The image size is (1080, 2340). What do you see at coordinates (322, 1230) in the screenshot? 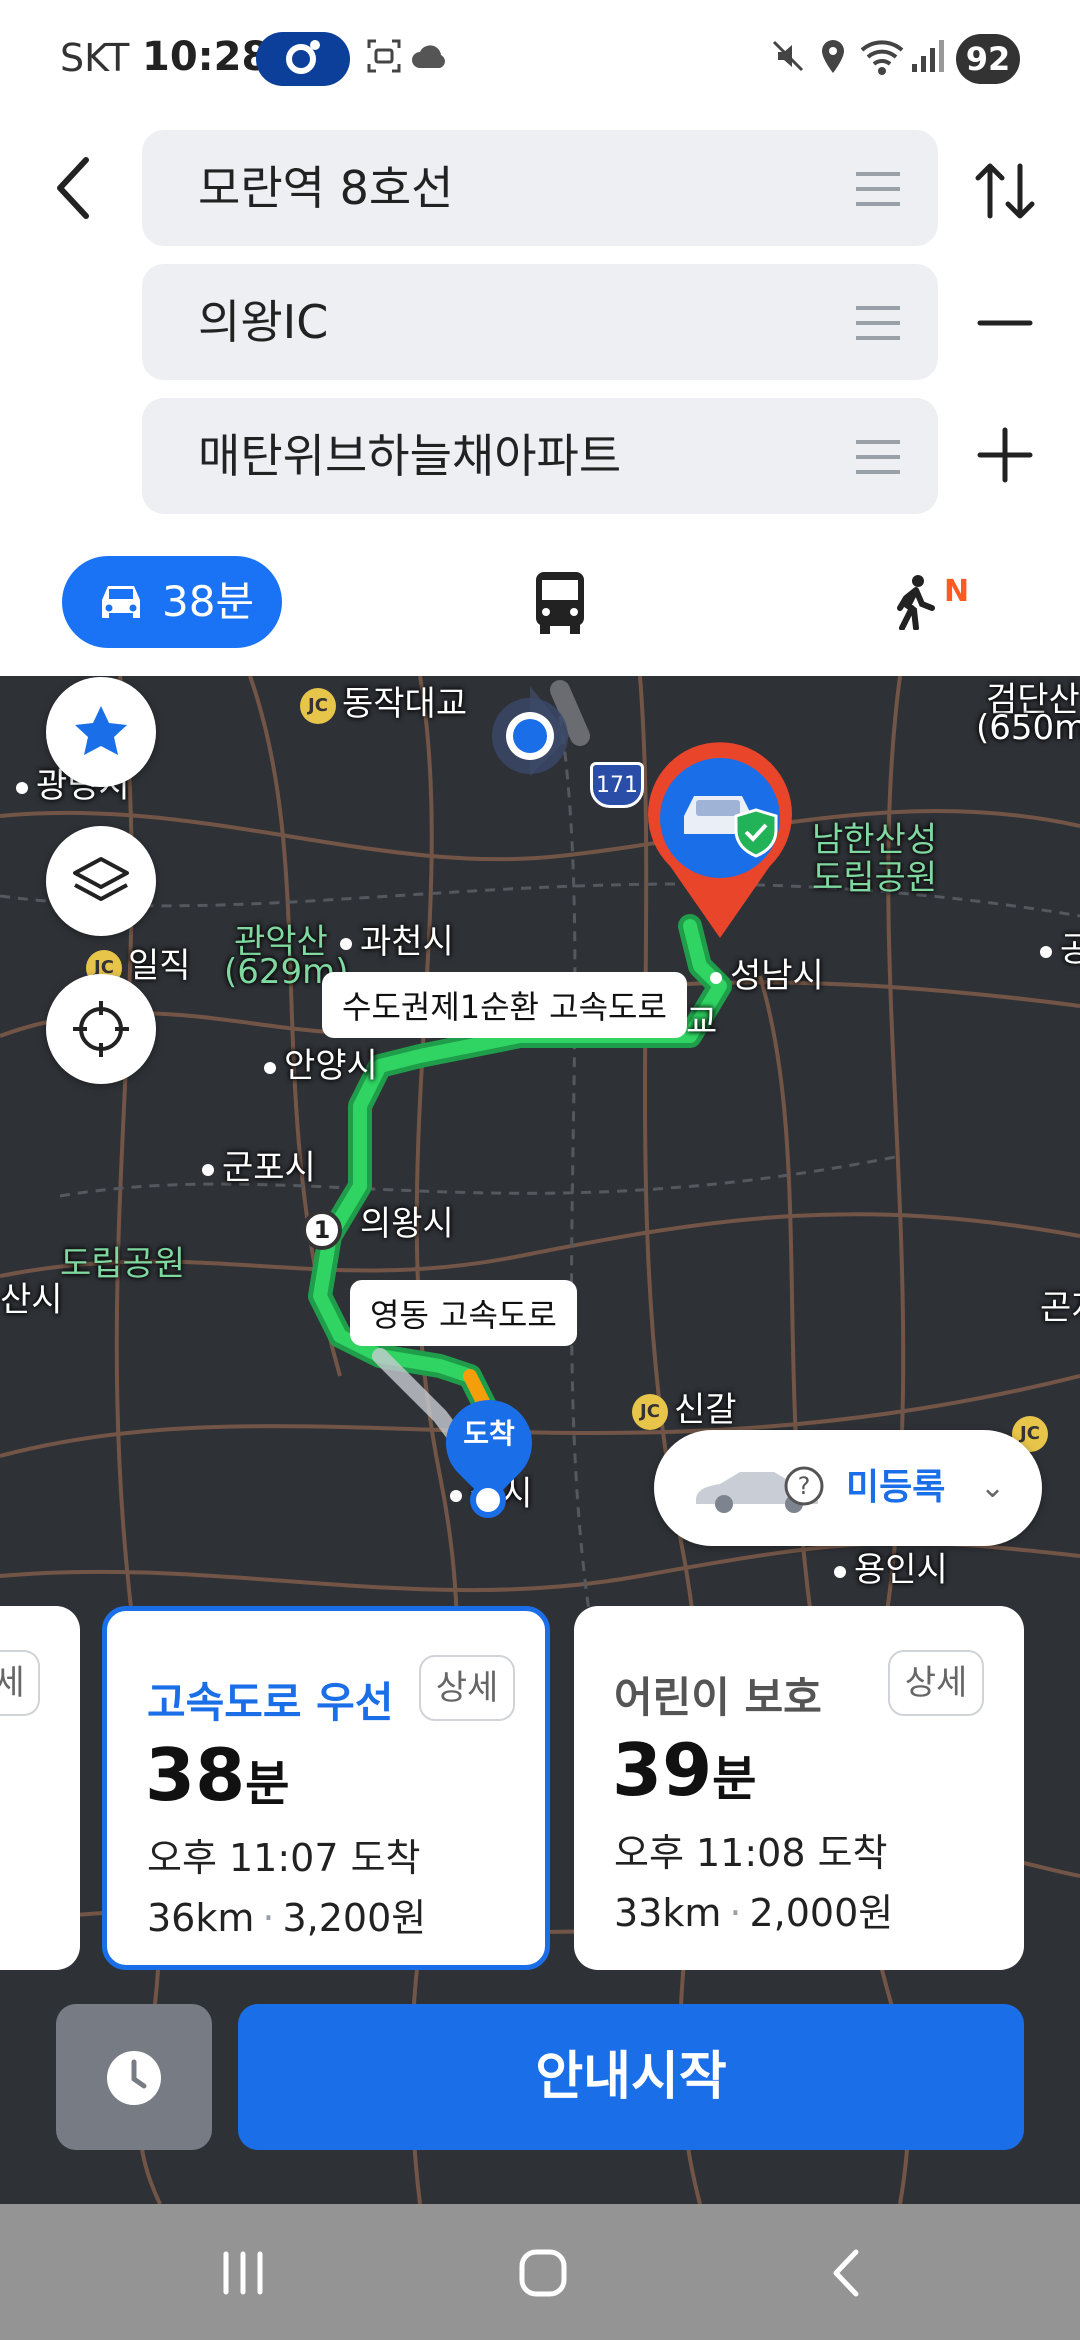
I see `waypoint-number-marker: 1` at bounding box center [322, 1230].